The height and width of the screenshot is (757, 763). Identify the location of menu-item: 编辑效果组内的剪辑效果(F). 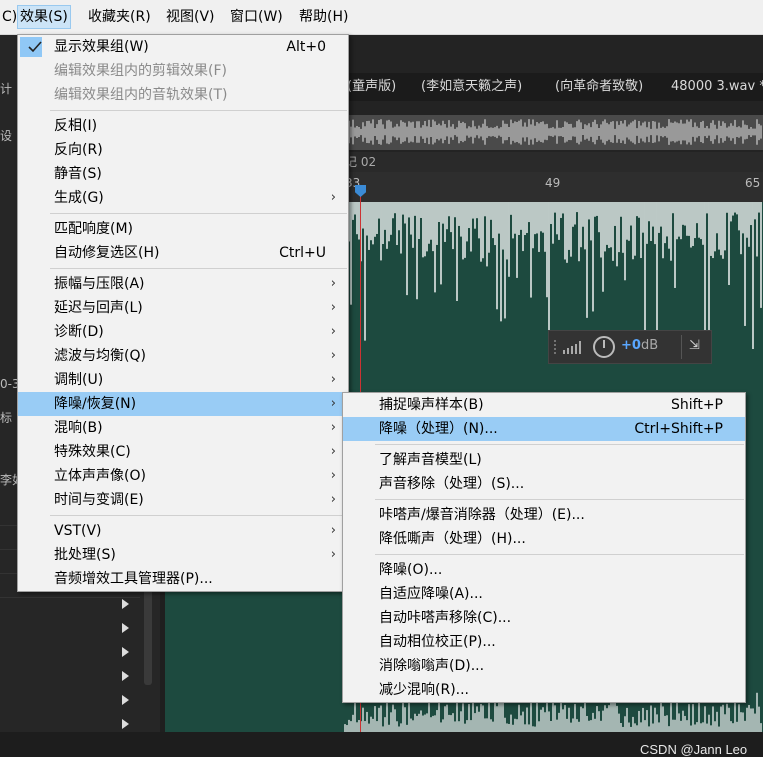
(183, 71).